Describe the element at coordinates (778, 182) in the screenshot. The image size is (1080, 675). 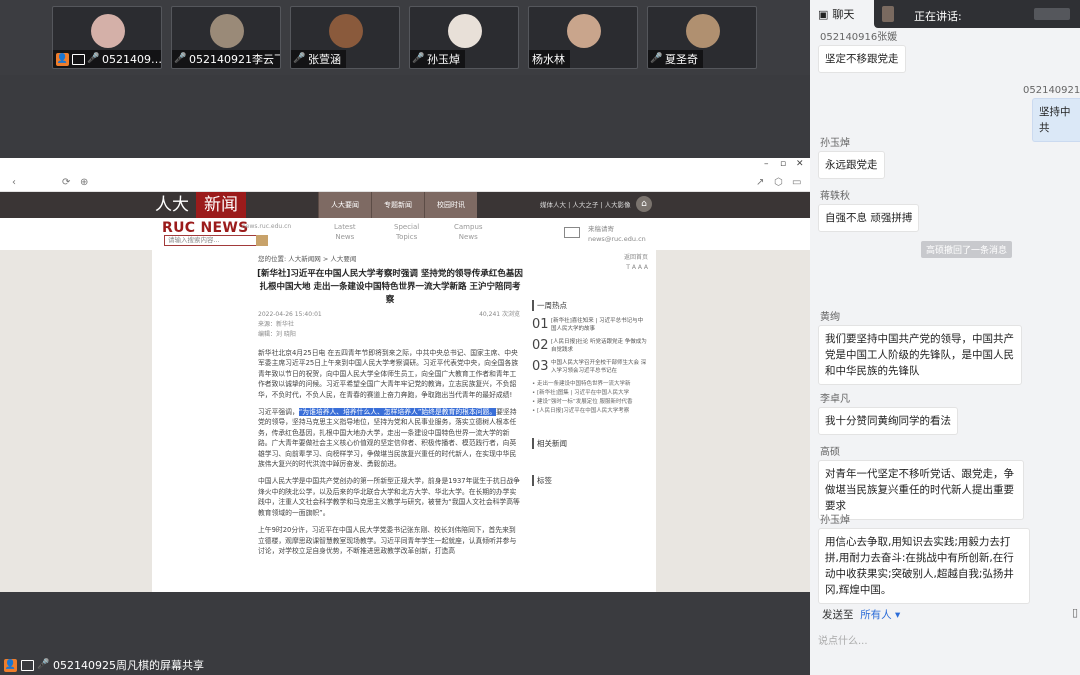
I see `extension-icon: ⬡` at that location.